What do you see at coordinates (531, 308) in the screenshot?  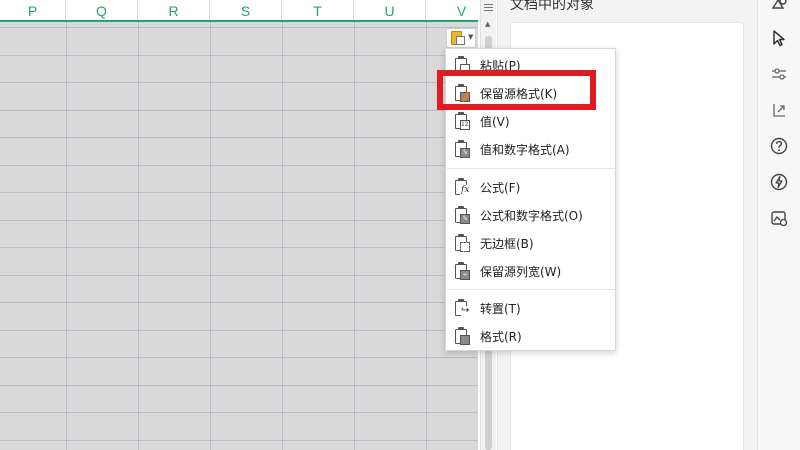 I see `menu-item-transpose: ↪ 转置(T)` at bounding box center [531, 308].